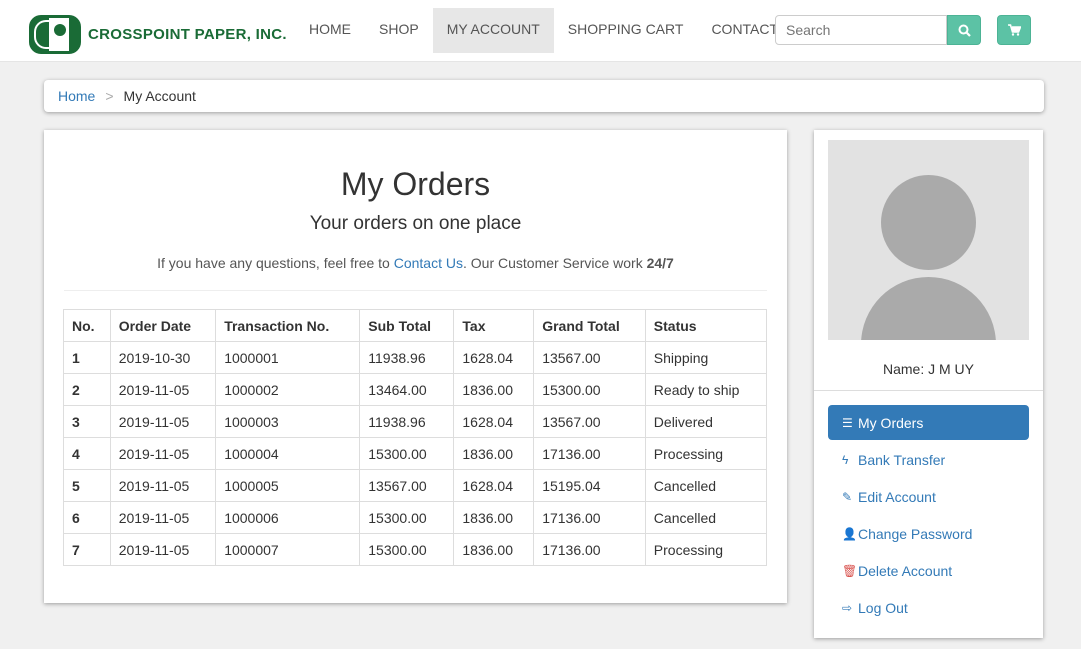 Image resolution: width=1081 pixels, height=649 pixels. What do you see at coordinates (87, 421) in the screenshot?
I see `table-cell: 3` at bounding box center [87, 421].